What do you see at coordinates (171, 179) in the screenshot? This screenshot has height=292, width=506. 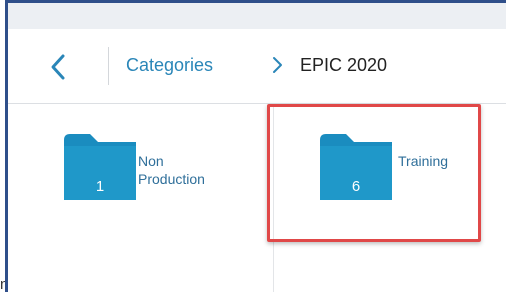 I see `folder-label-line2: Production` at bounding box center [171, 179].